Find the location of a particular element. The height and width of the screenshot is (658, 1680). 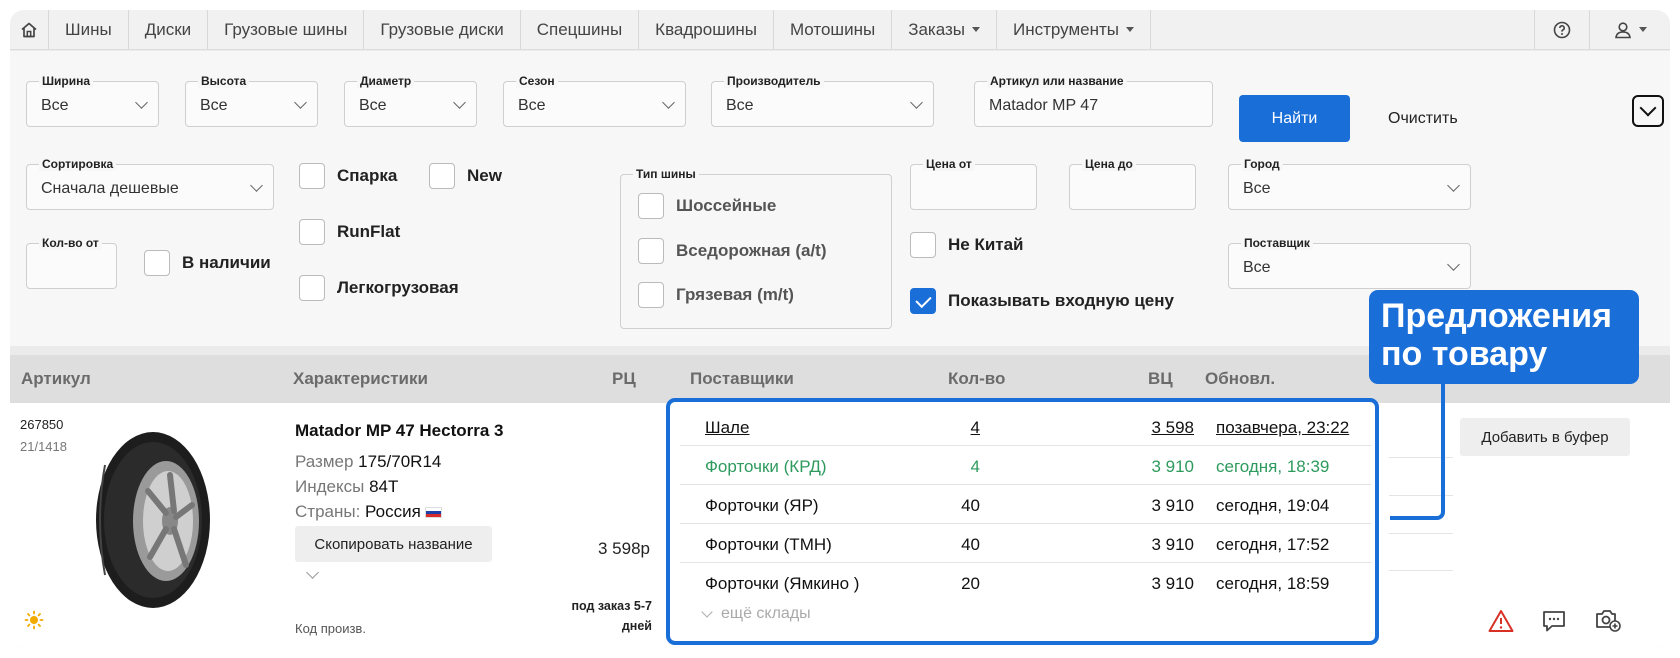

sort-label: Сортировка is located at coordinates (78, 164).